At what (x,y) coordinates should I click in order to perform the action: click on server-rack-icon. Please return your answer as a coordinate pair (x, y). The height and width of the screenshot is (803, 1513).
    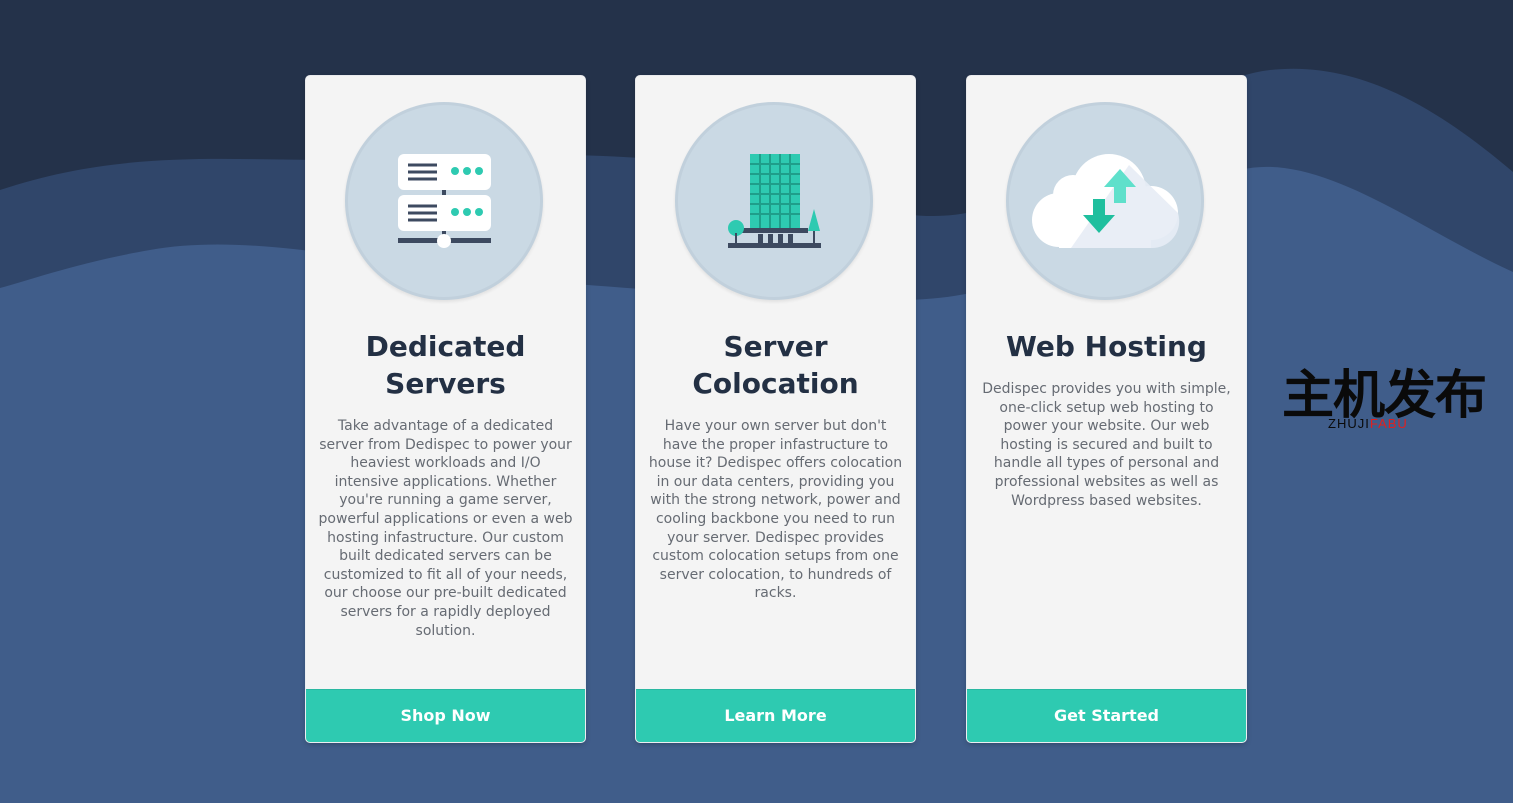
    Looking at the image, I should click on (444, 201).